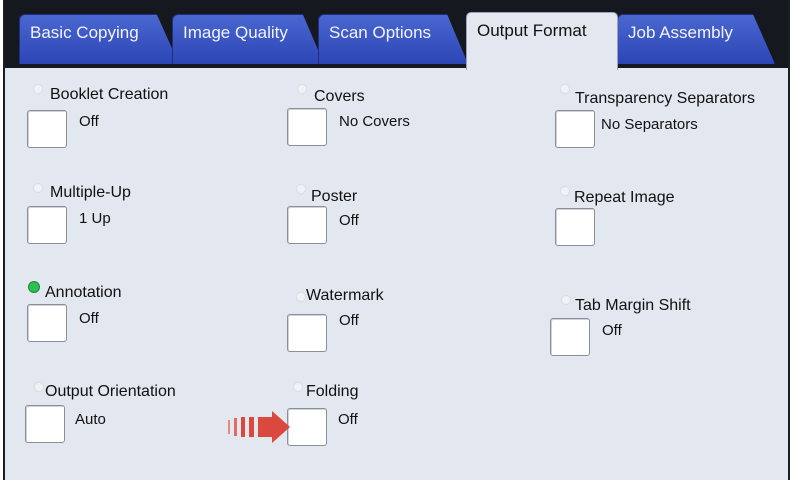  Describe the element at coordinates (90, 192) in the screenshot. I see `option-title: Multiple-Up` at that location.